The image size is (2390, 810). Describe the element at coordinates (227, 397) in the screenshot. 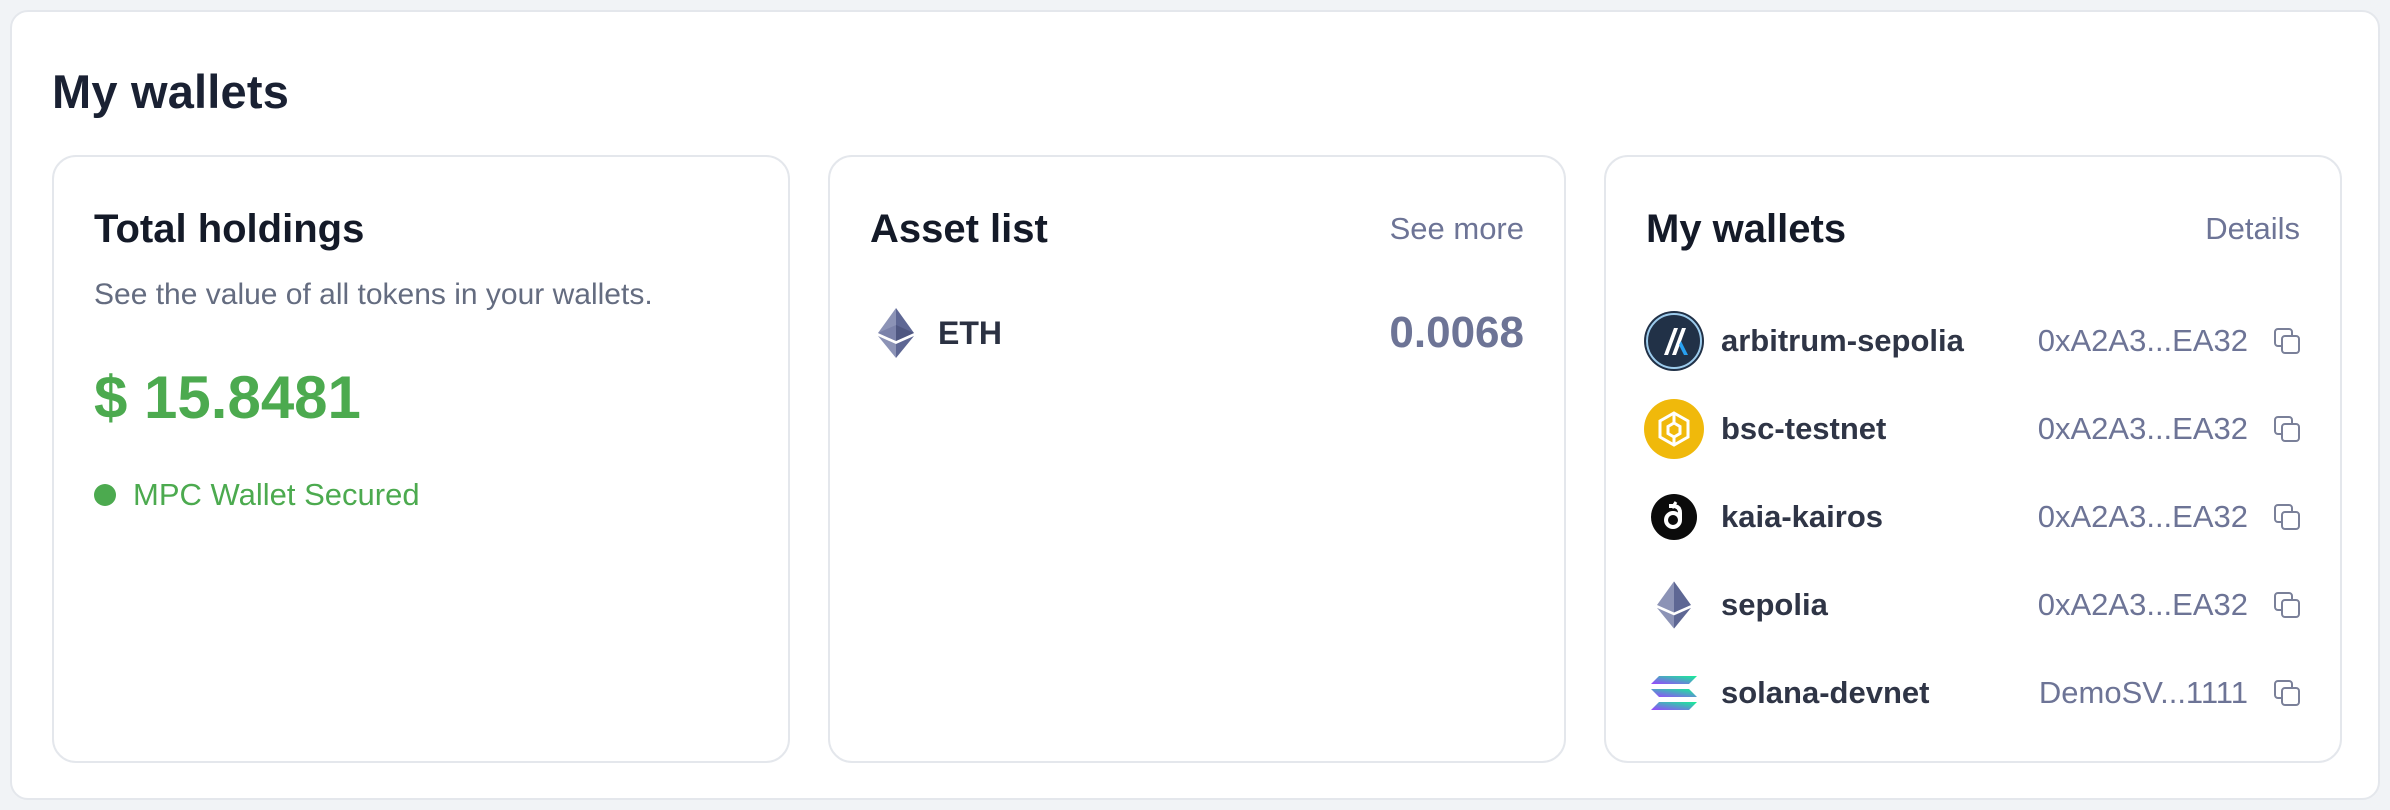

I see `total-holdings-value: $ 15.8481` at that location.